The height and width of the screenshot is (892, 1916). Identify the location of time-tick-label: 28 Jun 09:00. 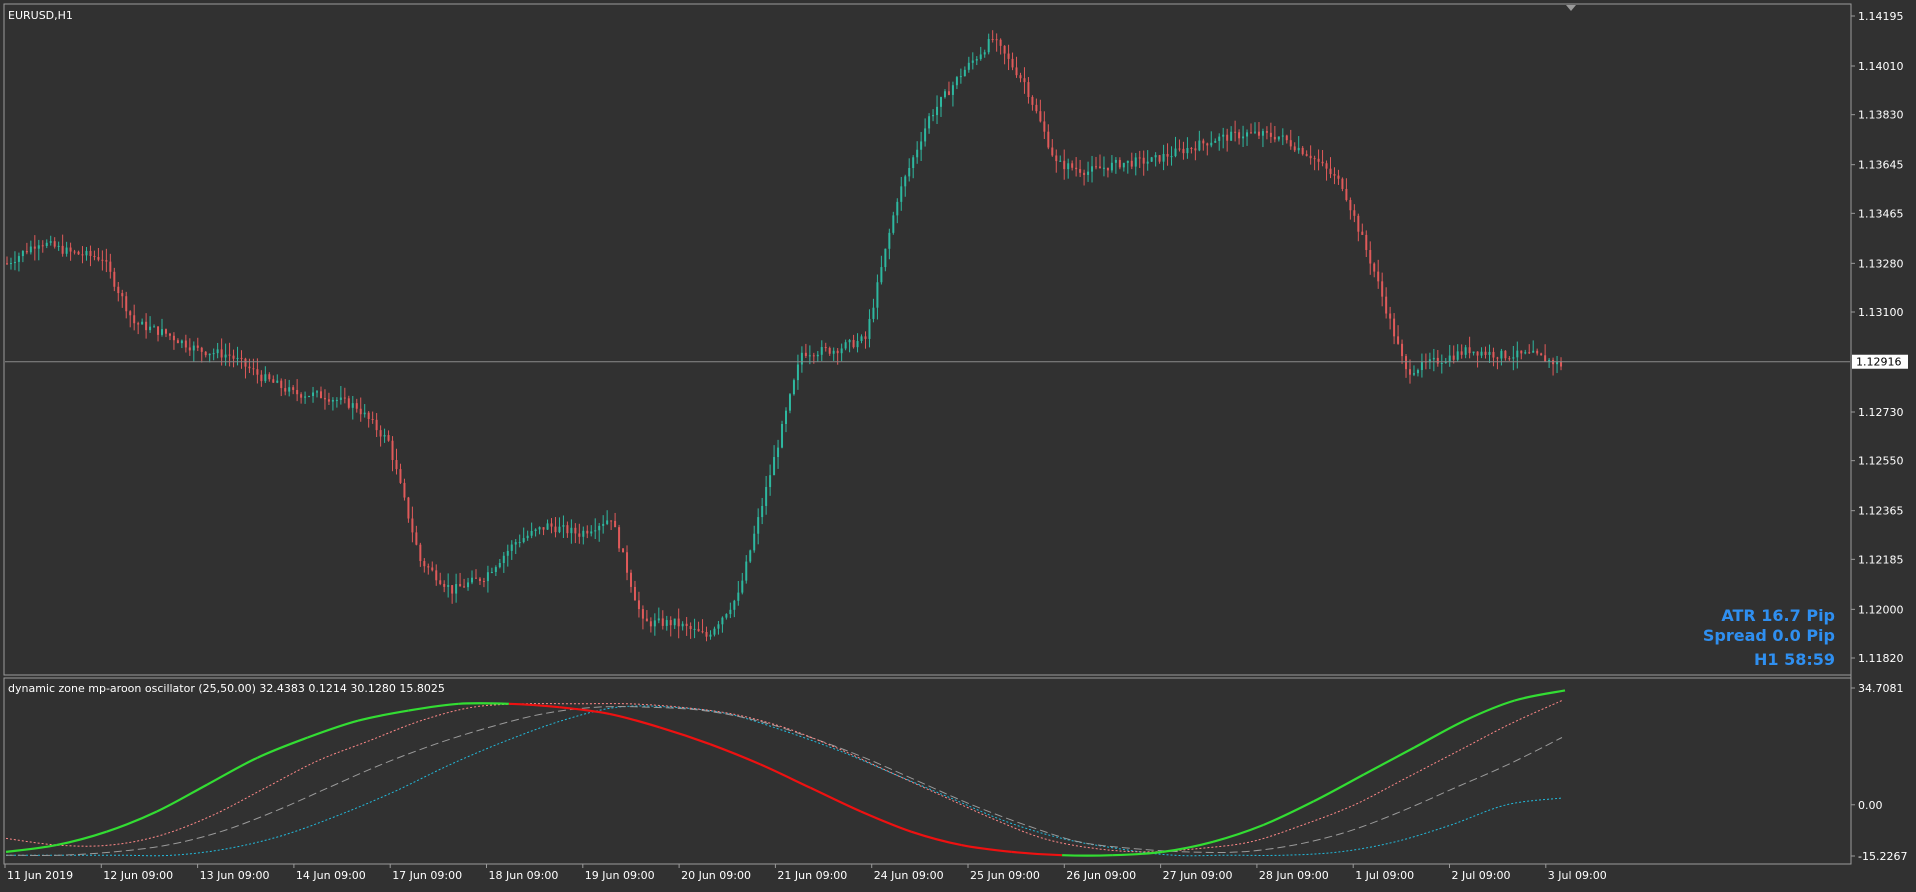
(1294, 875).